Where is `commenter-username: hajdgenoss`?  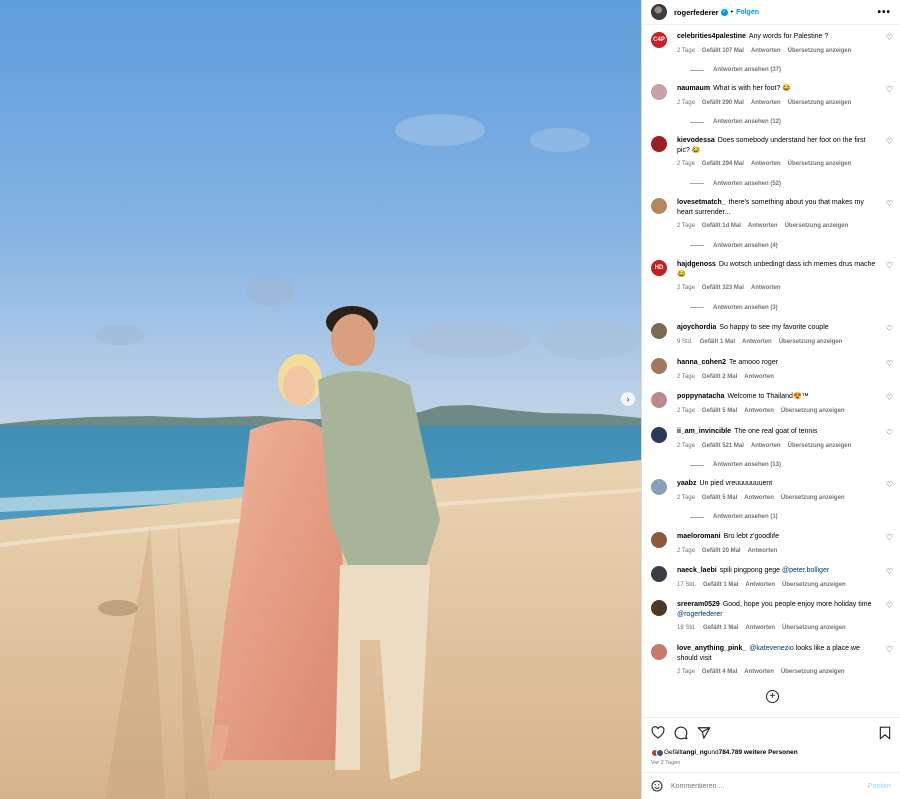 commenter-username: hajdgenoss is located at coordinates (696, 264).